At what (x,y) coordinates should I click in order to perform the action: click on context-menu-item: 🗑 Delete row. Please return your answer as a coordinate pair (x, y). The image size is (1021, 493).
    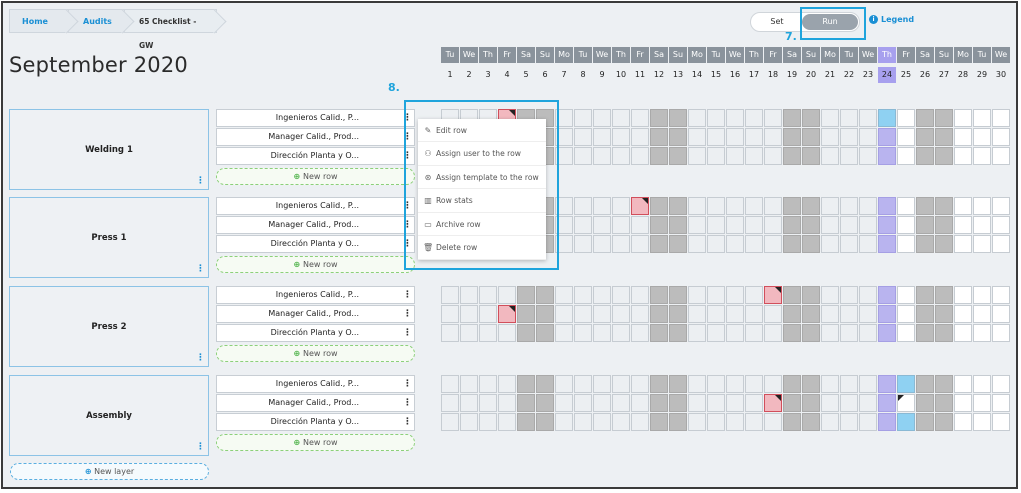
    Looking at the image, I should click on (482, 248).